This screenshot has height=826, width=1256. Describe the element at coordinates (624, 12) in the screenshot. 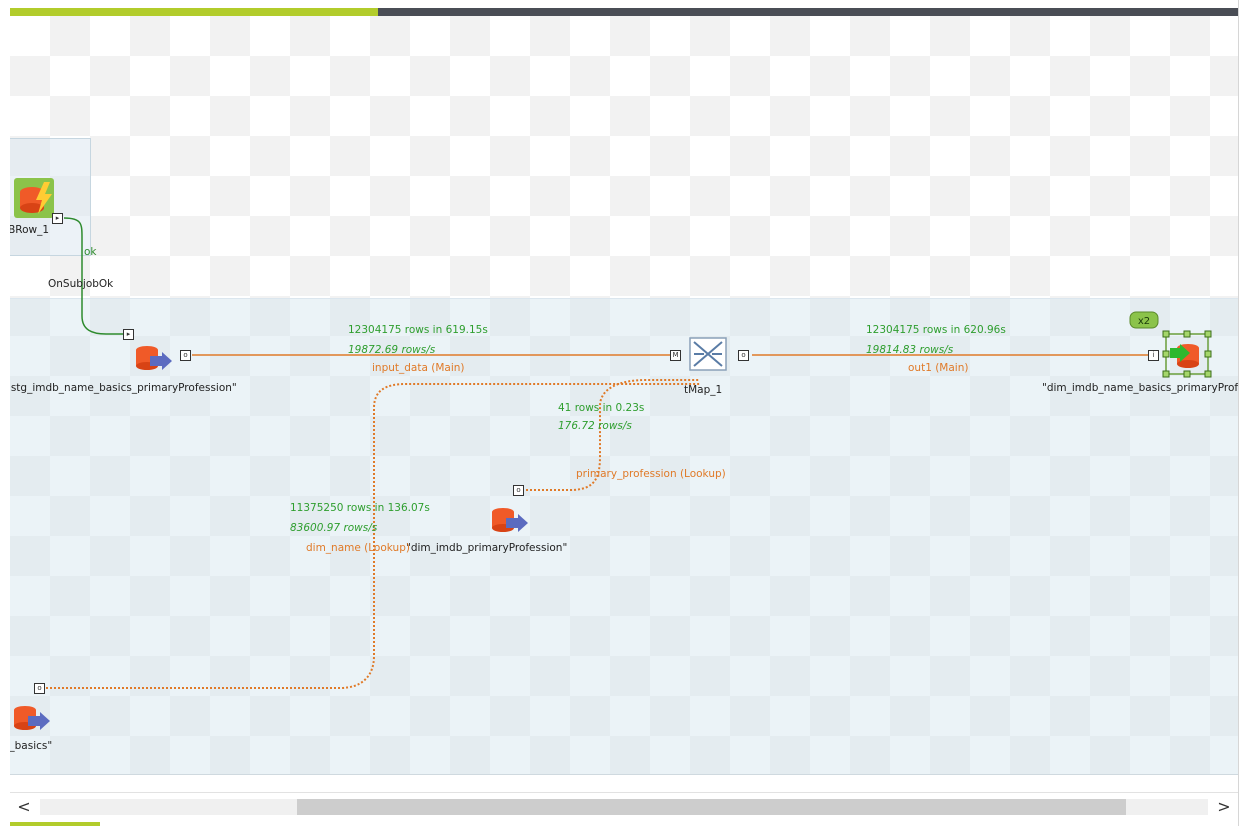

I see `execution-progress-bar` at that location.